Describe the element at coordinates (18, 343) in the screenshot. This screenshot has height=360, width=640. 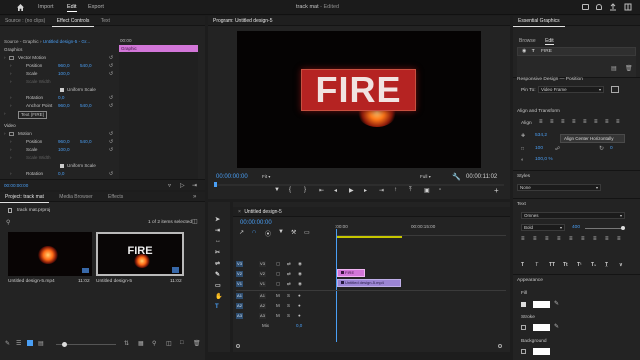
I see `list-view-icon: ☰` at that location.